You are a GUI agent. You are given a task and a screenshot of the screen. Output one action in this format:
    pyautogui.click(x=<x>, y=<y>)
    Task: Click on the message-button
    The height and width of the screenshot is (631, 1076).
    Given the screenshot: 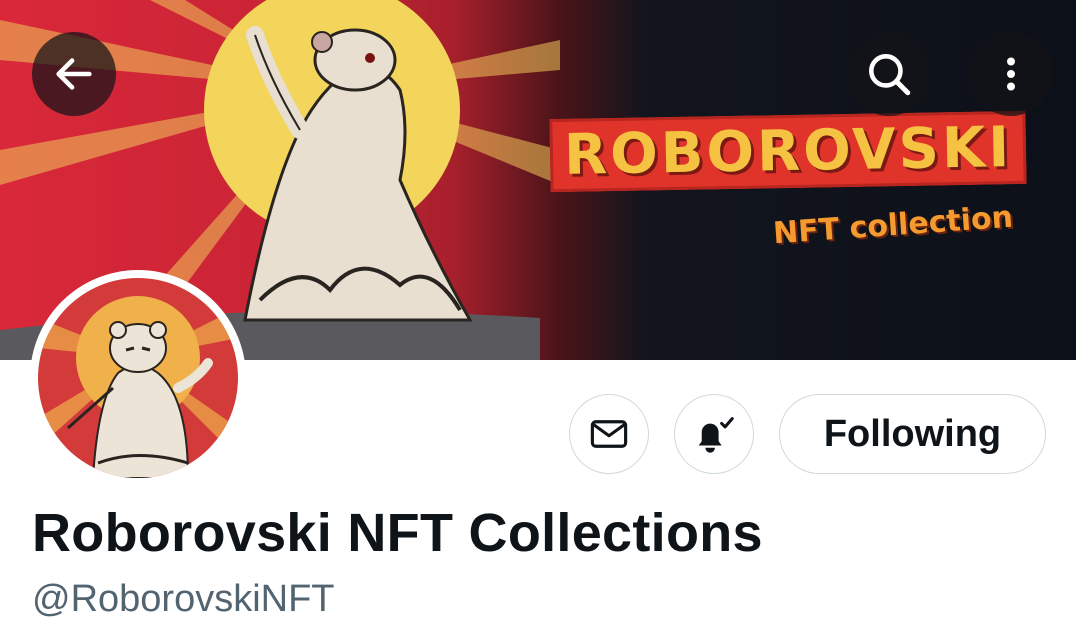 What is the action you would take?
    pyautogui.click(x=609, y=434)
    